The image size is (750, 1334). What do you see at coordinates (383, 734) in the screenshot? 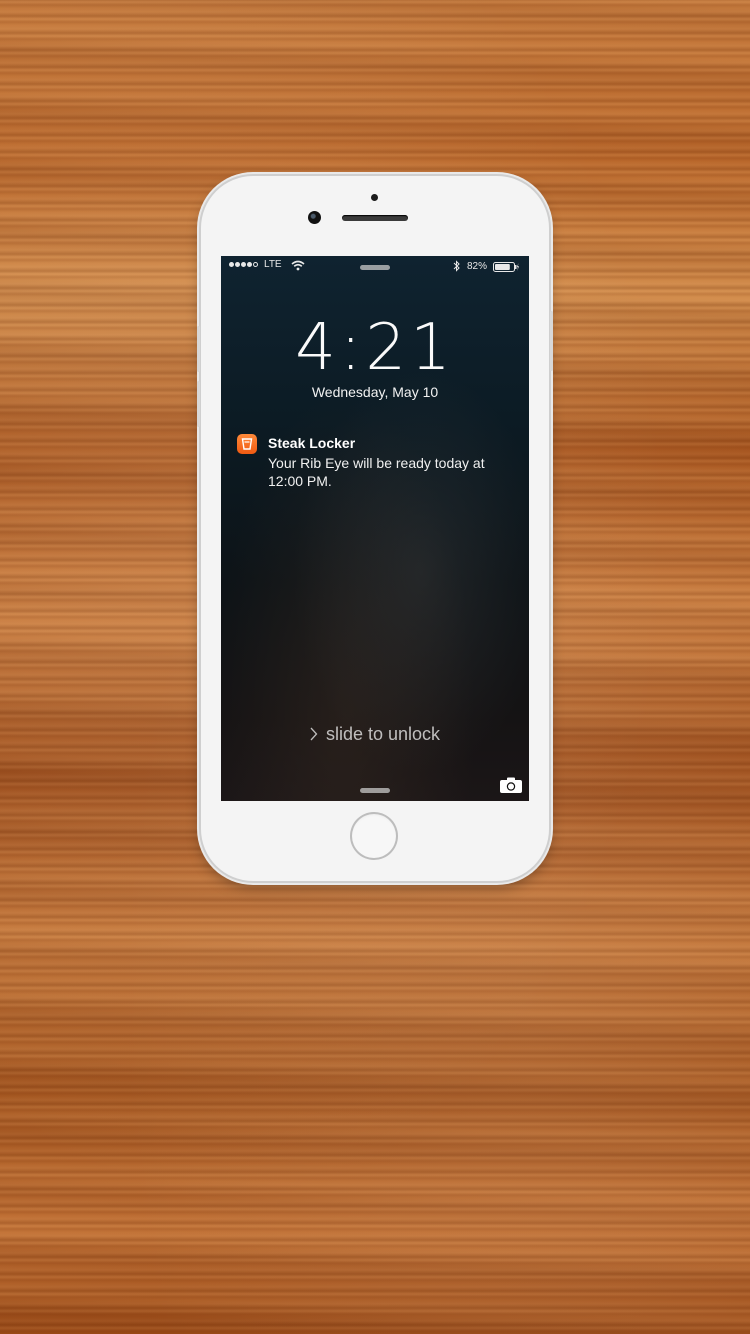
I see `slide-to-unlock-label: slide to unlock` at bounding box center [383, 734].